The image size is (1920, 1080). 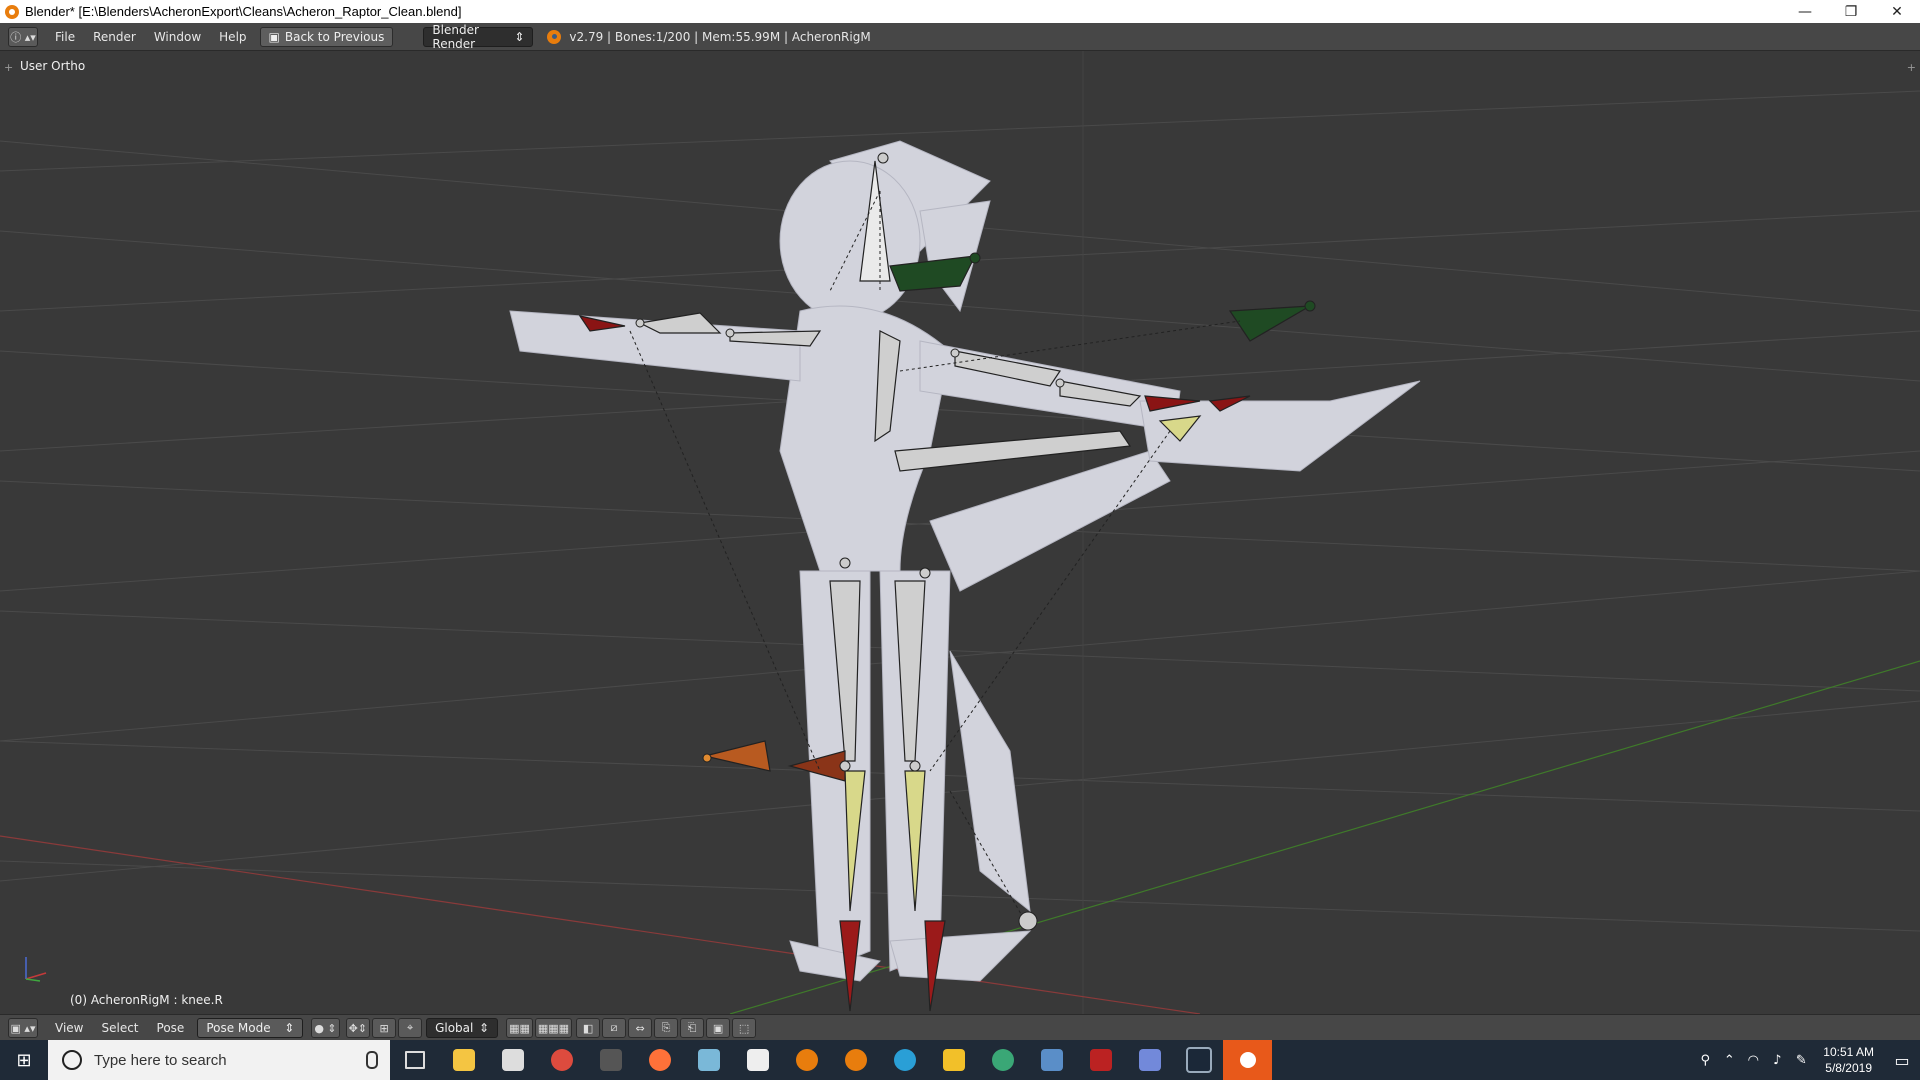 I want to click on show-hidden-icons: ⌃, so click(x=1729, y=1060).